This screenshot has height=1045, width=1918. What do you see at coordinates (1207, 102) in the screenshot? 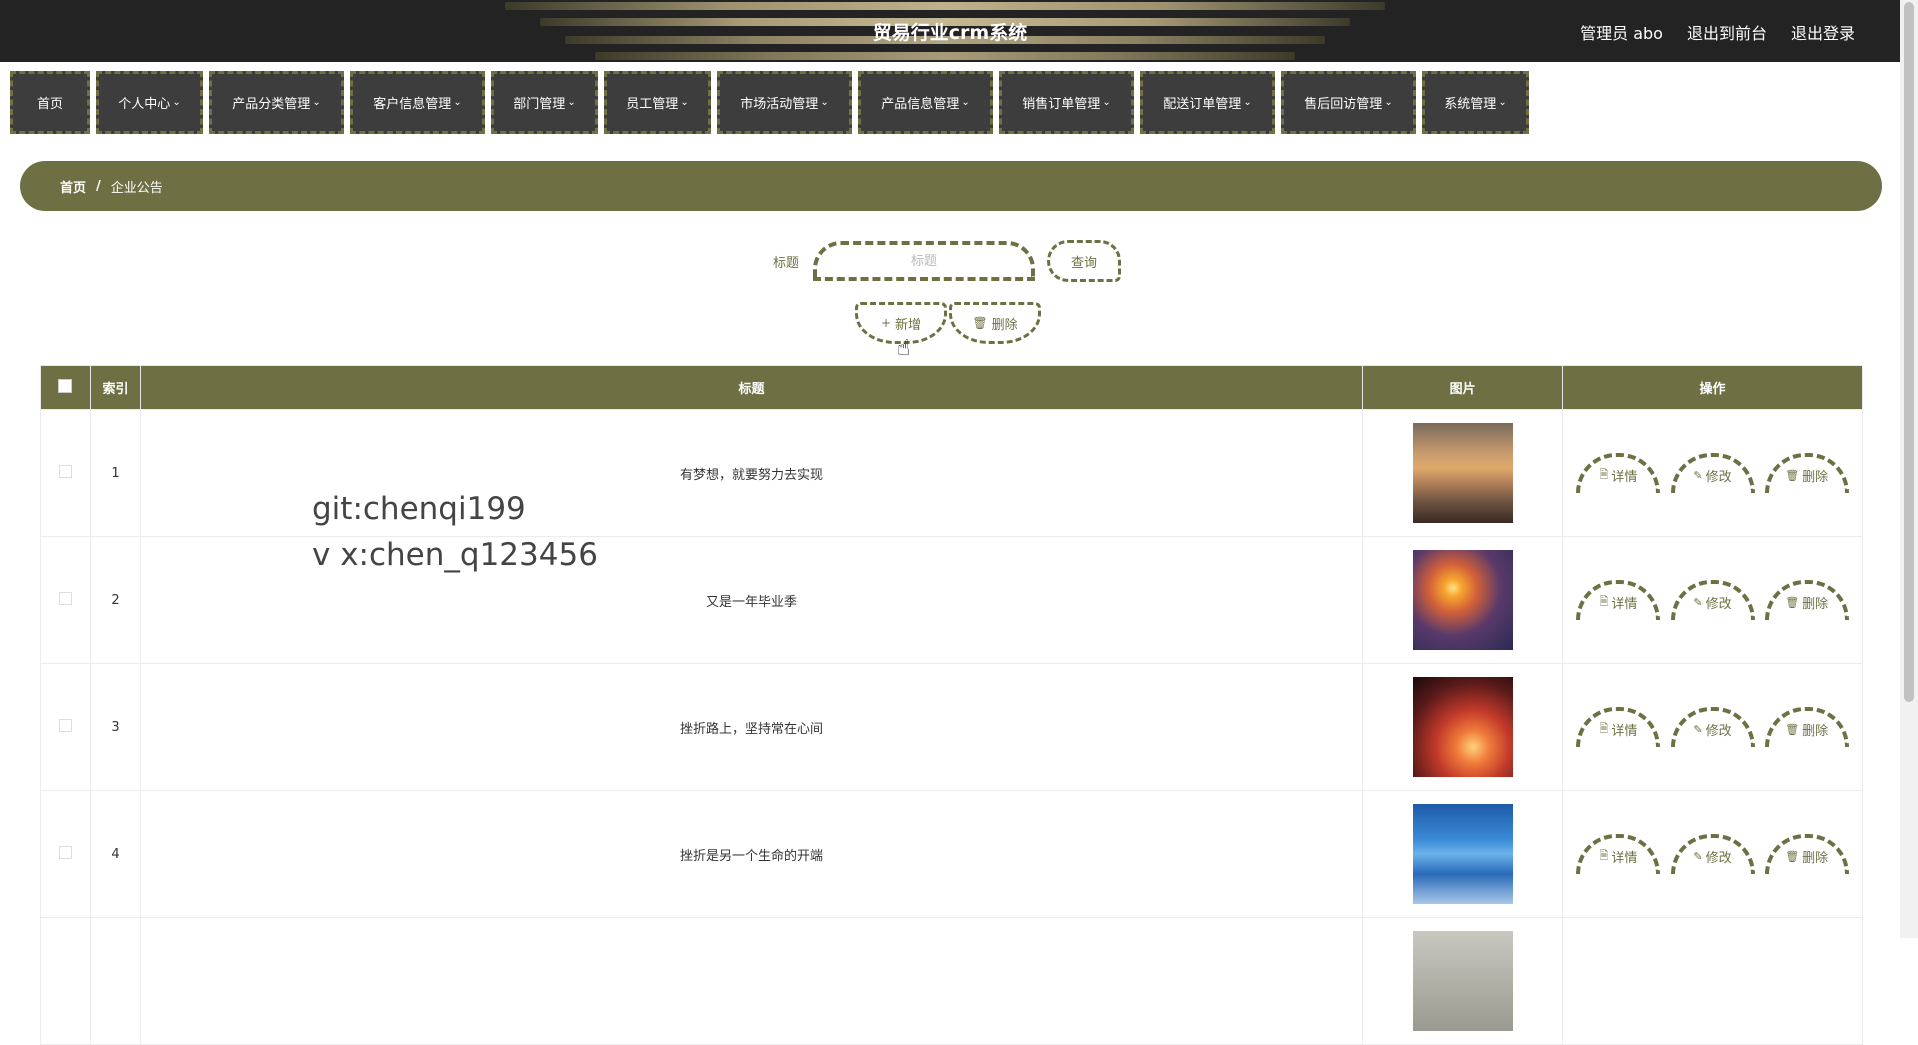
I see `nav-item-delivery-order: 配送订单管理 ⌄` at bounding box center [1207, 102].